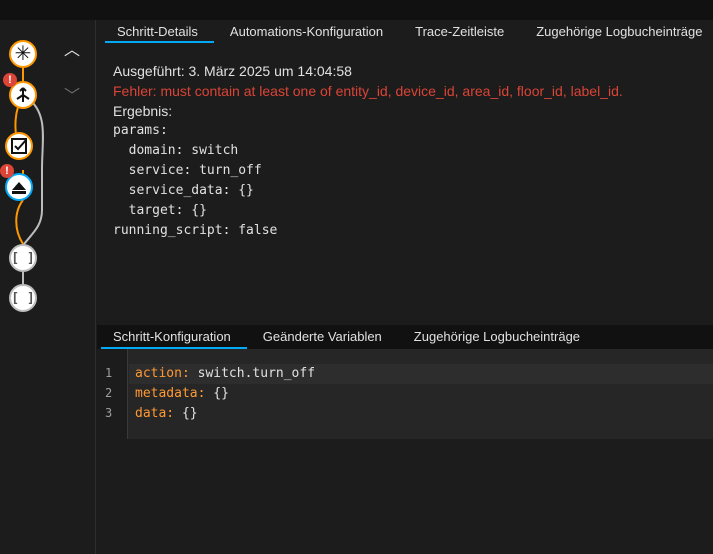 The height and width of the screenshot is (554, 713). I want to click on trigger-icon: ✳, so click(23, 54).